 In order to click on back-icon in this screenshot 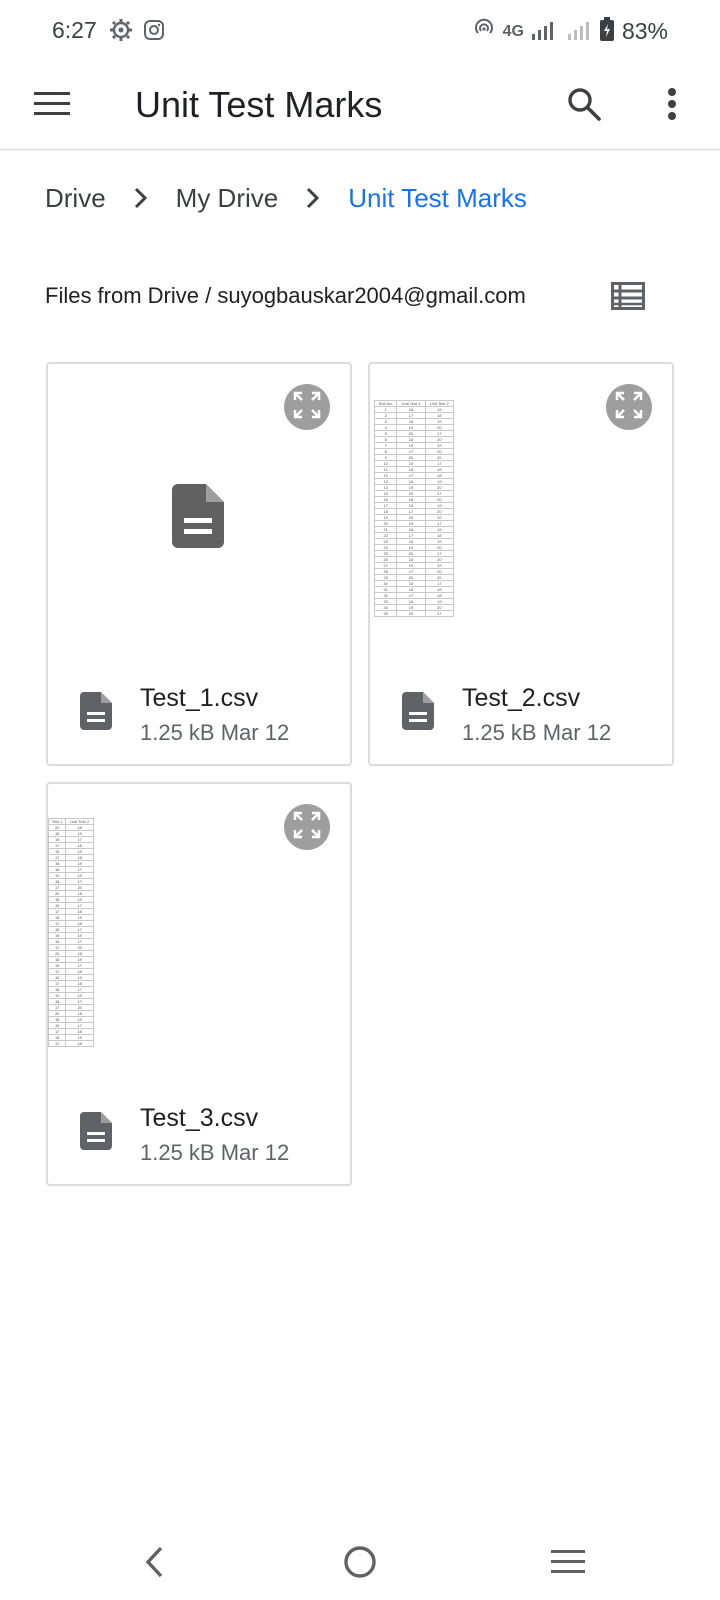, I will do `click(154, 1564)`.